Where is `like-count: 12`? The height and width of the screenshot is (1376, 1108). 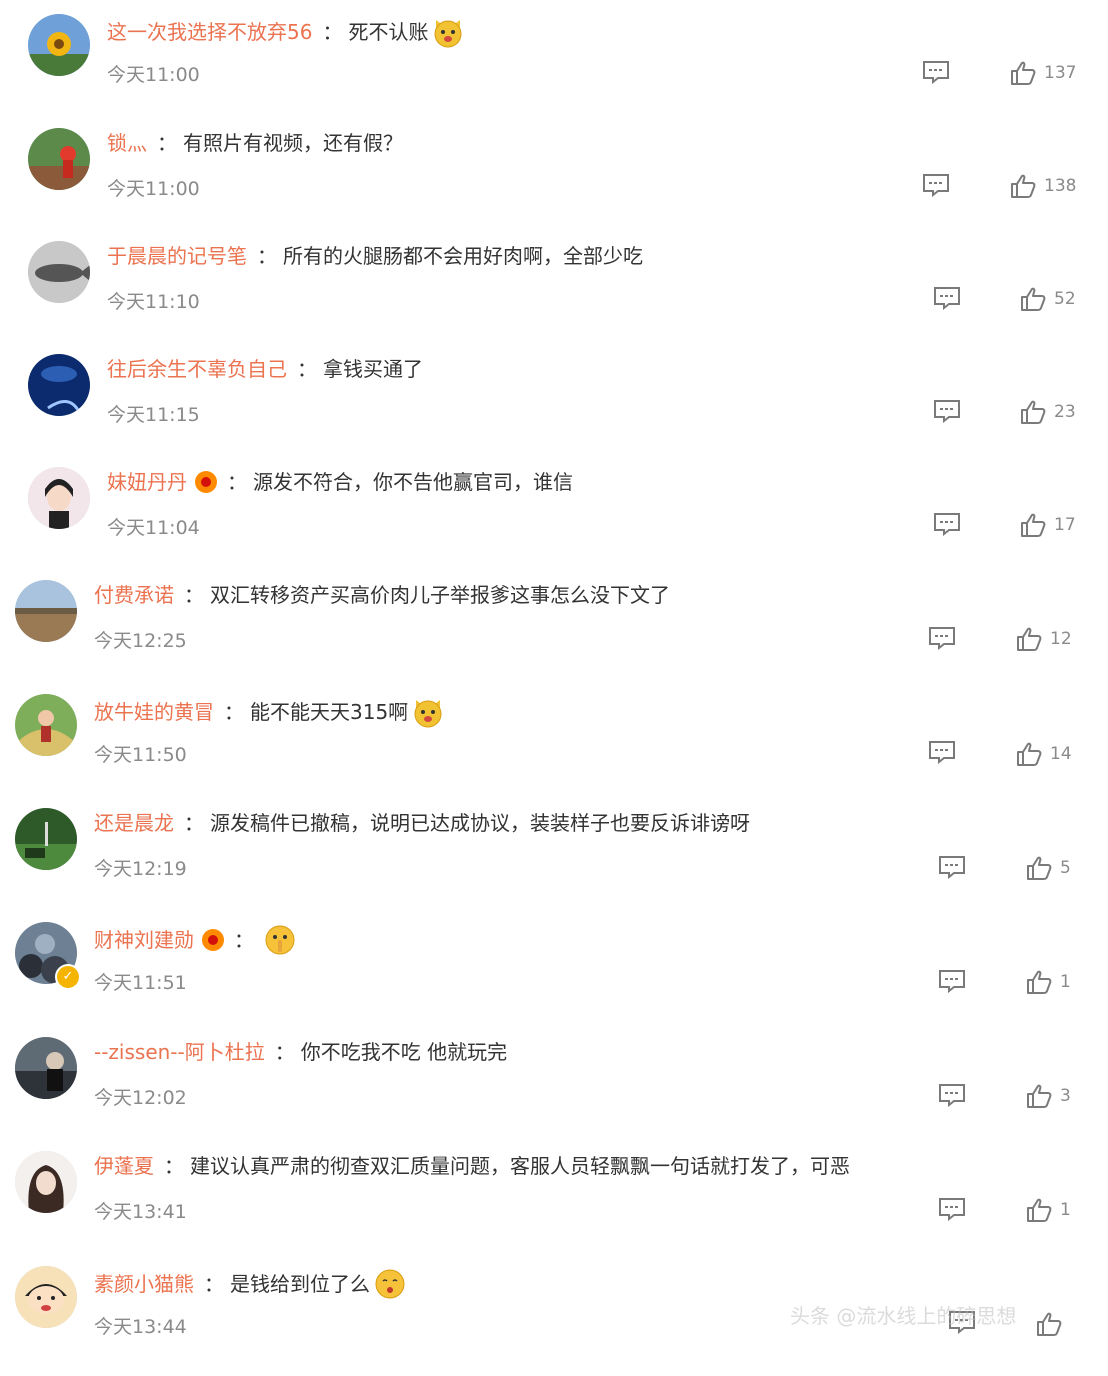
like-count: 12 is located at coordinates (1061, 639).